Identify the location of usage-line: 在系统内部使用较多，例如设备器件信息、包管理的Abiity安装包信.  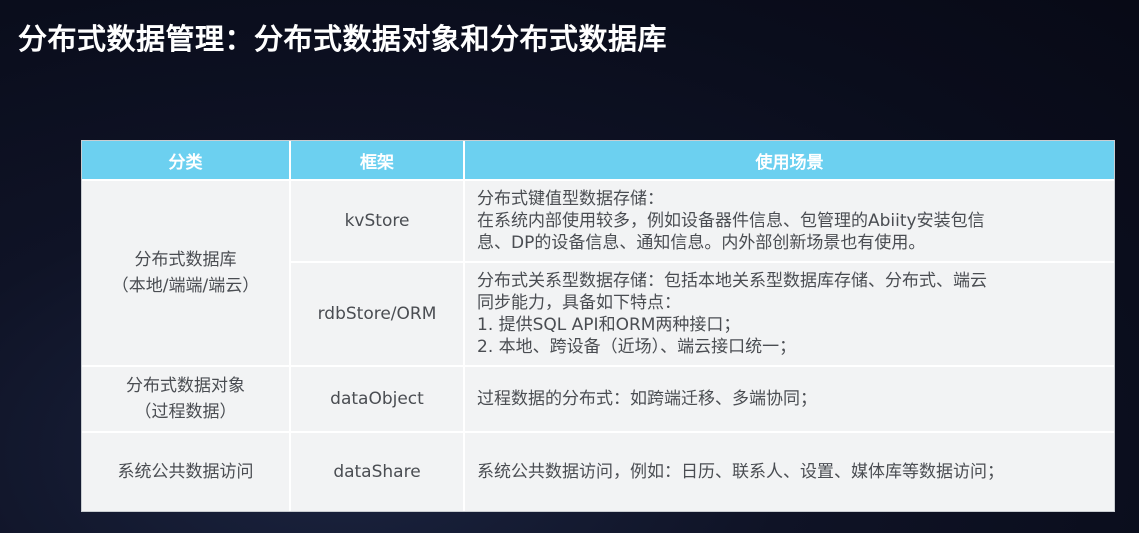
(731, 221).